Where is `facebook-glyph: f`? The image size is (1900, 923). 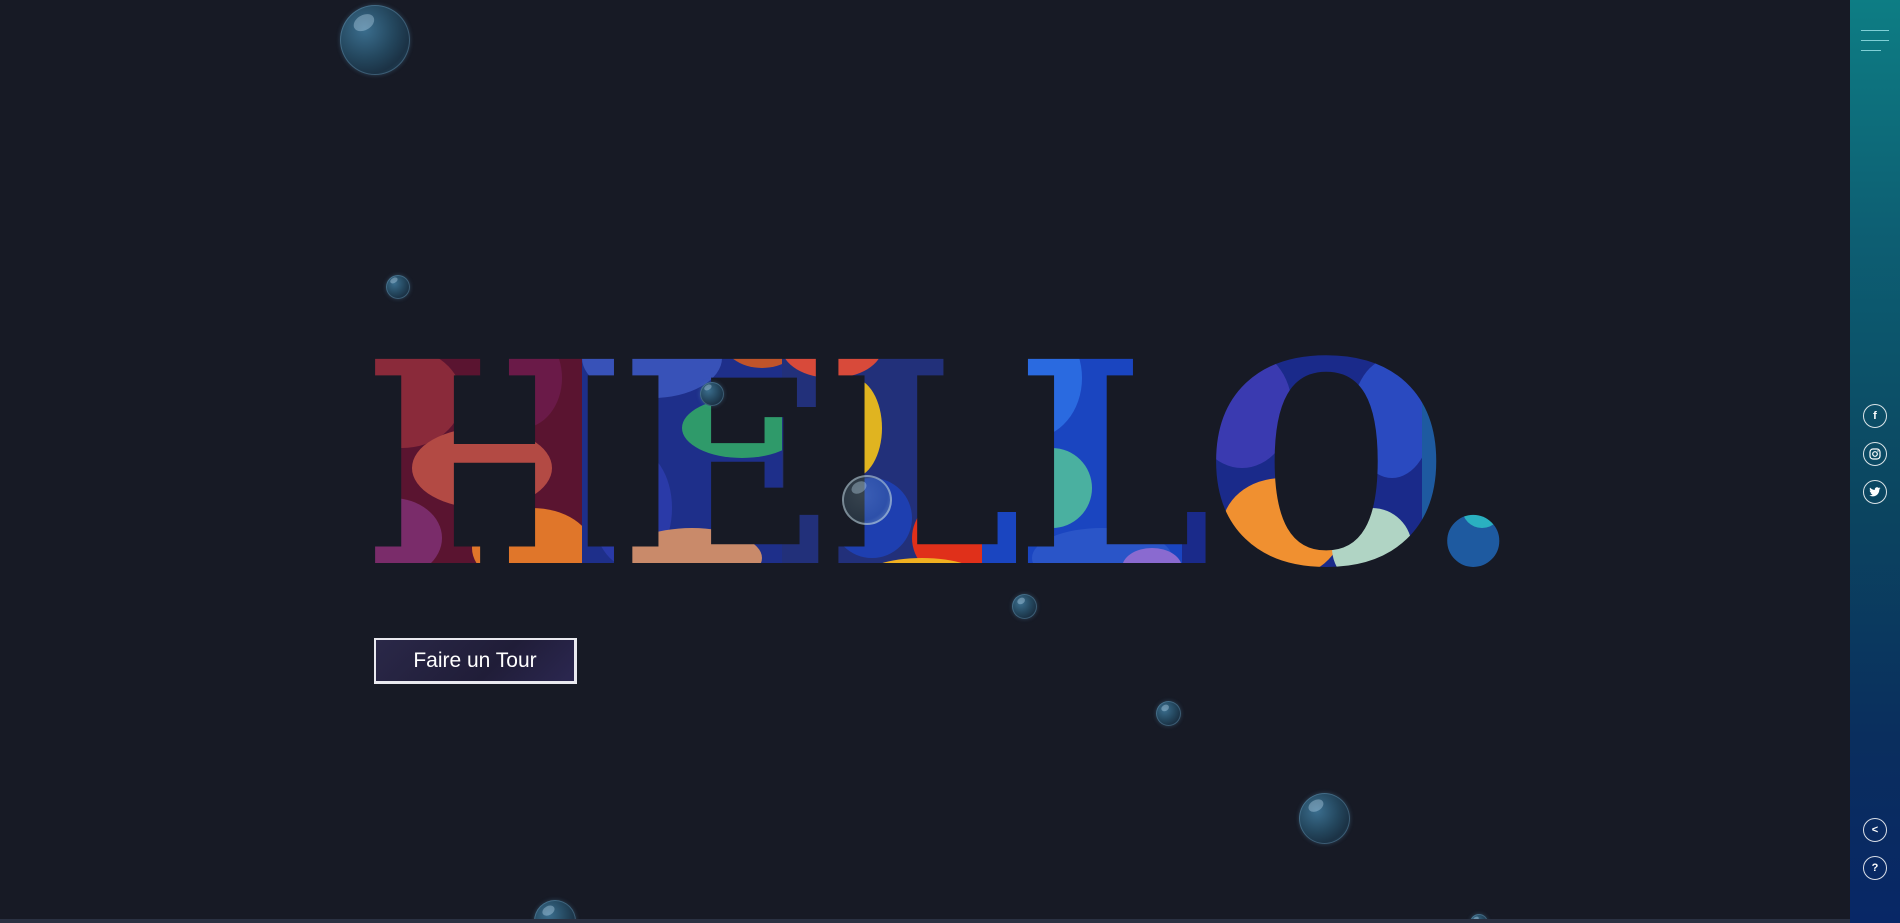
facebook-glyph: f is located at coordinates (1875, 416).